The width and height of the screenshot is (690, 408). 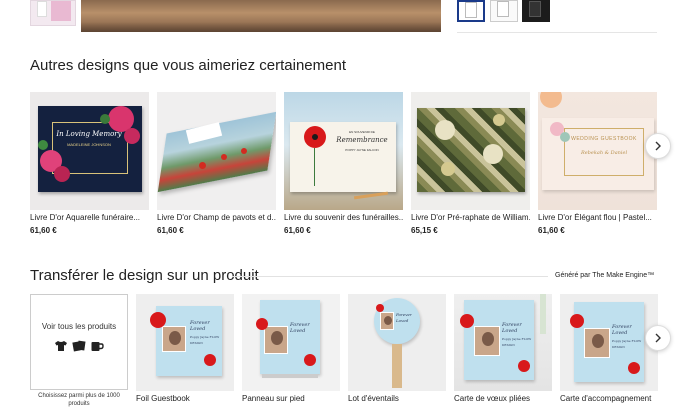 What do you see at coordinates (362, 132) in the screenshot?
I see `cover-small-text: EN SOUVENIR DE` at bounding box center [362, 132].